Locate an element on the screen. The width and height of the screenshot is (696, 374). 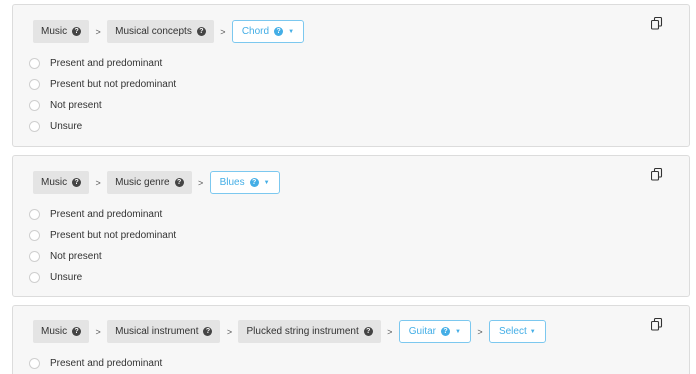
dropdown-label: Select is located at coordinates (512, 331).